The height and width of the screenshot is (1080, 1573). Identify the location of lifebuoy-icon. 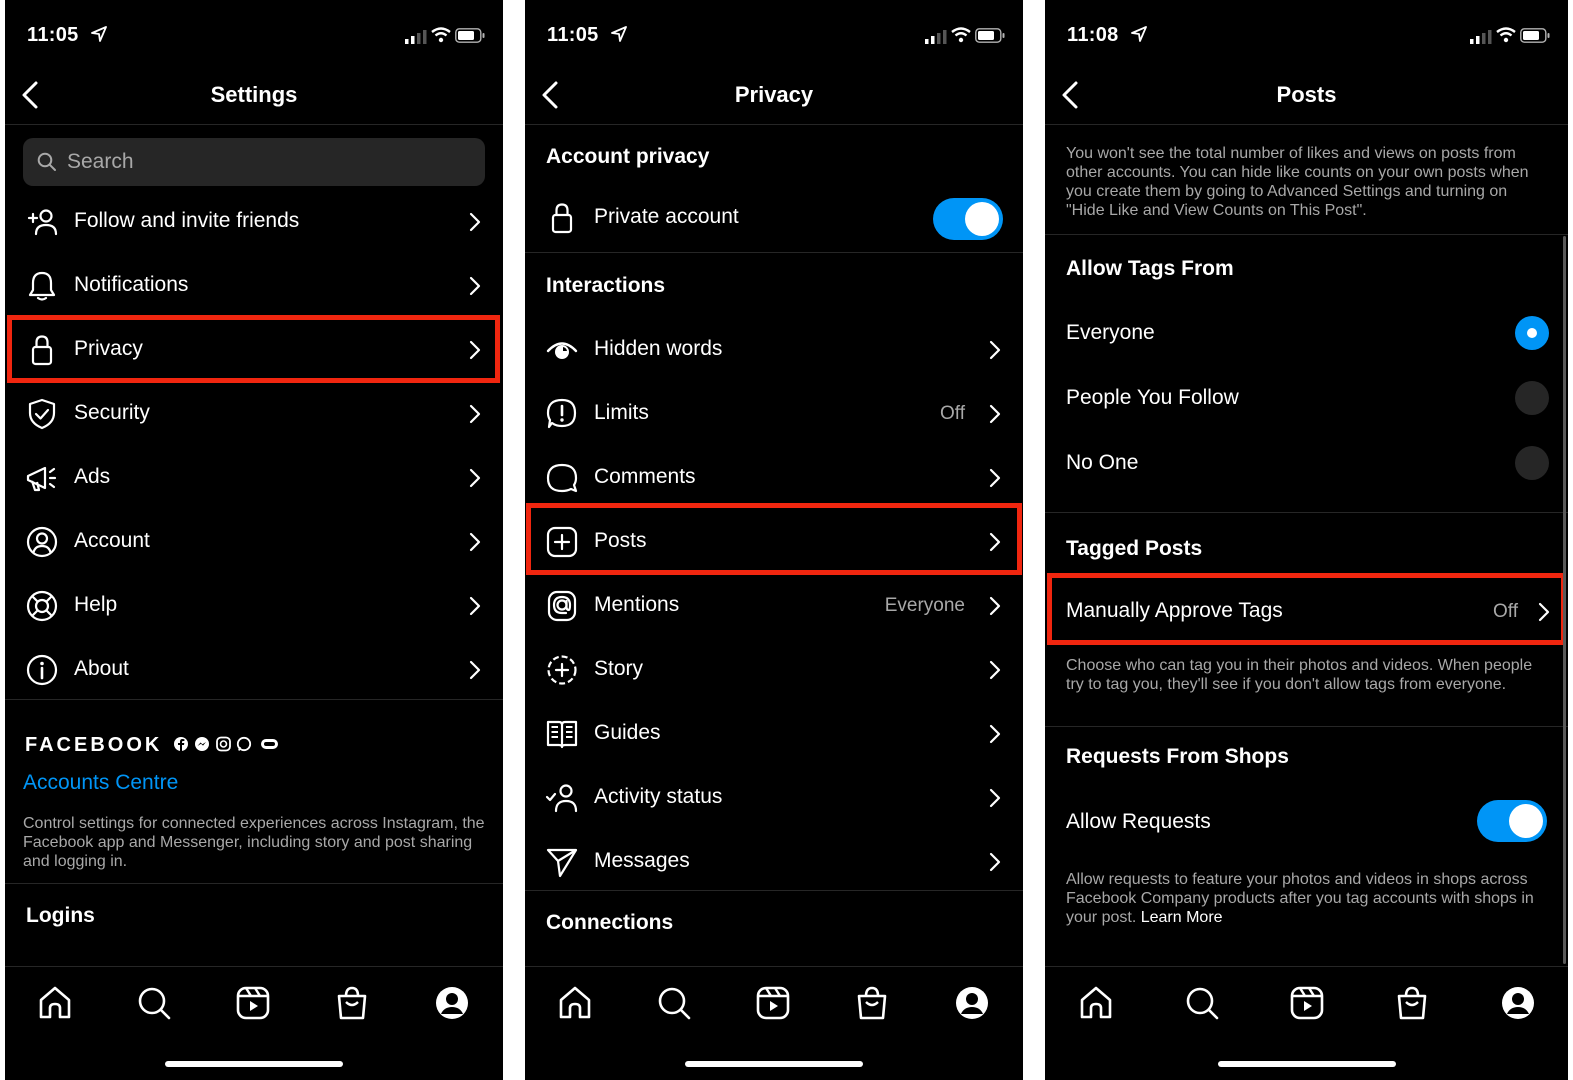
(42, 606).